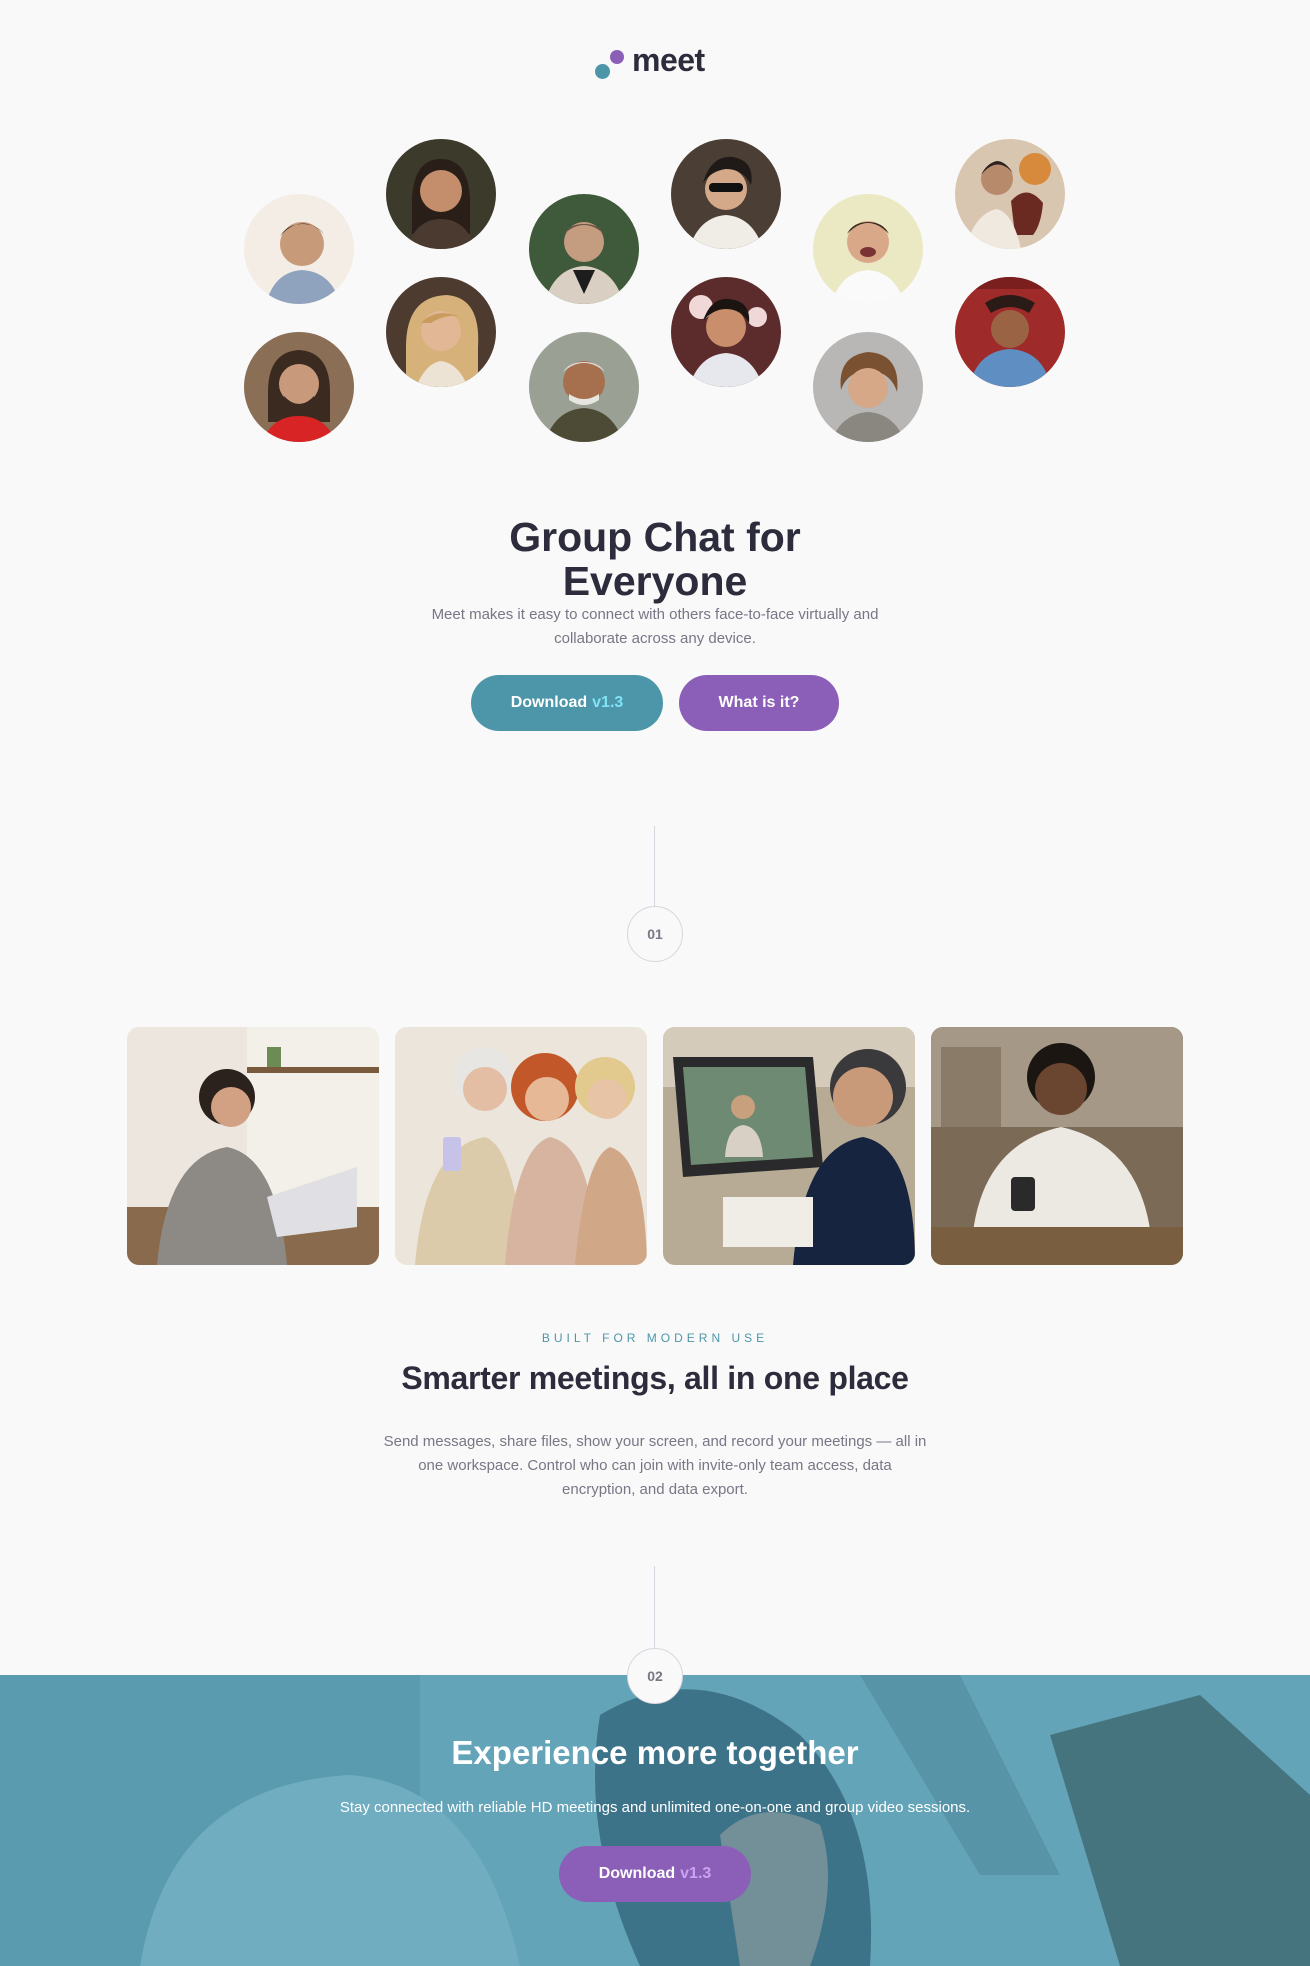  Describe the element at coordinates (612, 63) in the screenshot. I see `meet-logo-icon` at that location.